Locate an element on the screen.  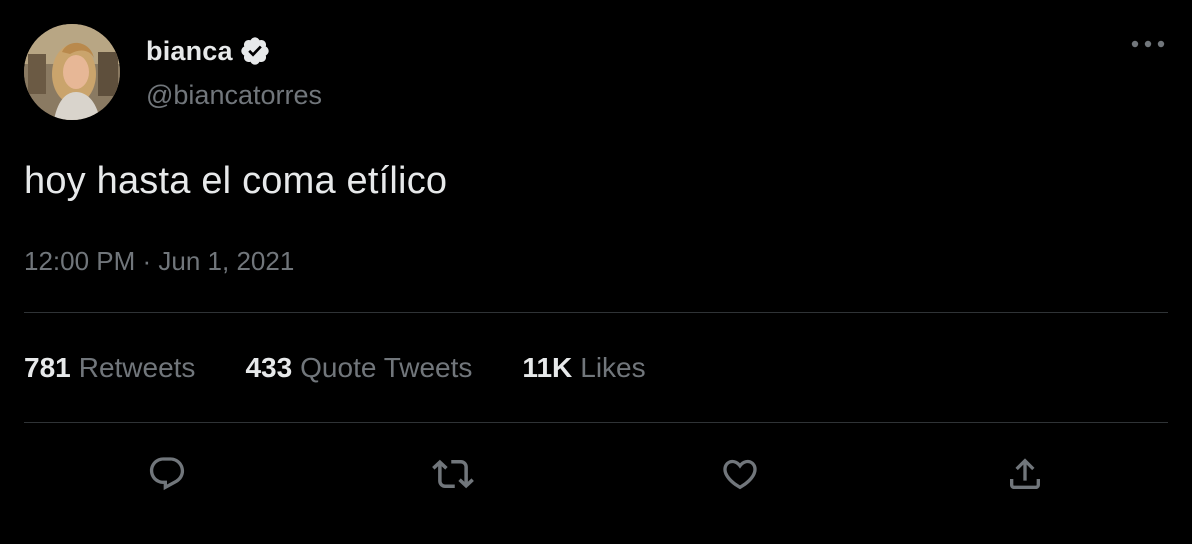
like-button is located at coordinates (740, 474).